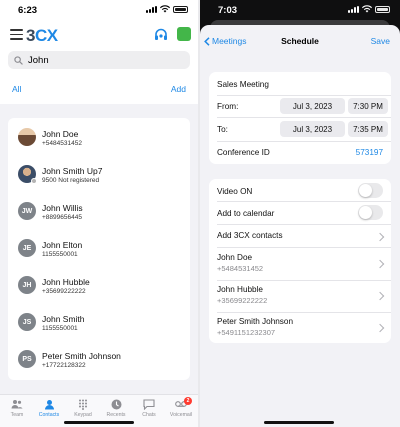 This screenshot has height=427, width=400. I want to click on avatar, so click(27, 137).